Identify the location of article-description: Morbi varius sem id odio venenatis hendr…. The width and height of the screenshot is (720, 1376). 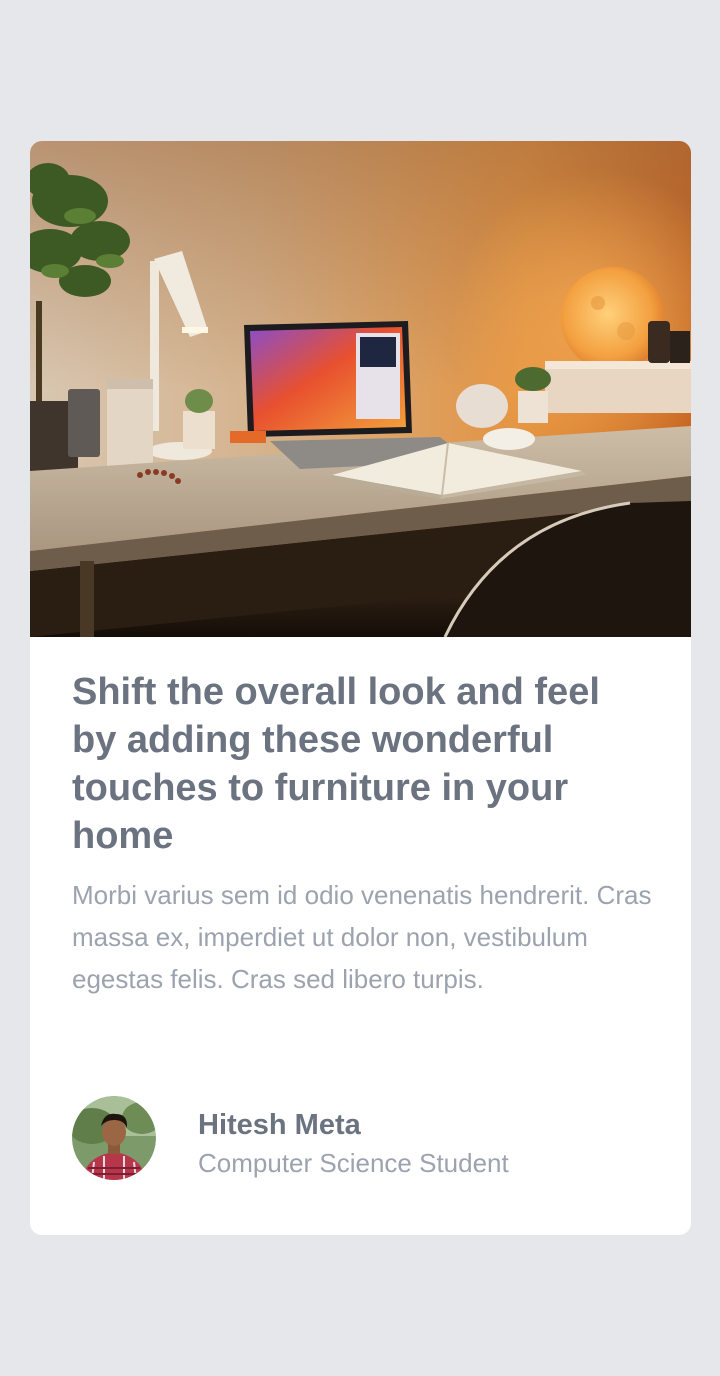
(362, 937).